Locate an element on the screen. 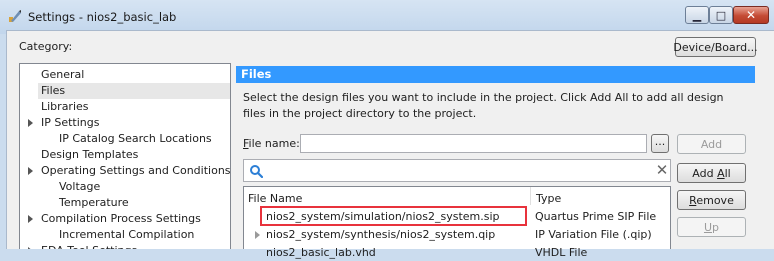  column-header-type: Type is located at coordinates (548, 198).